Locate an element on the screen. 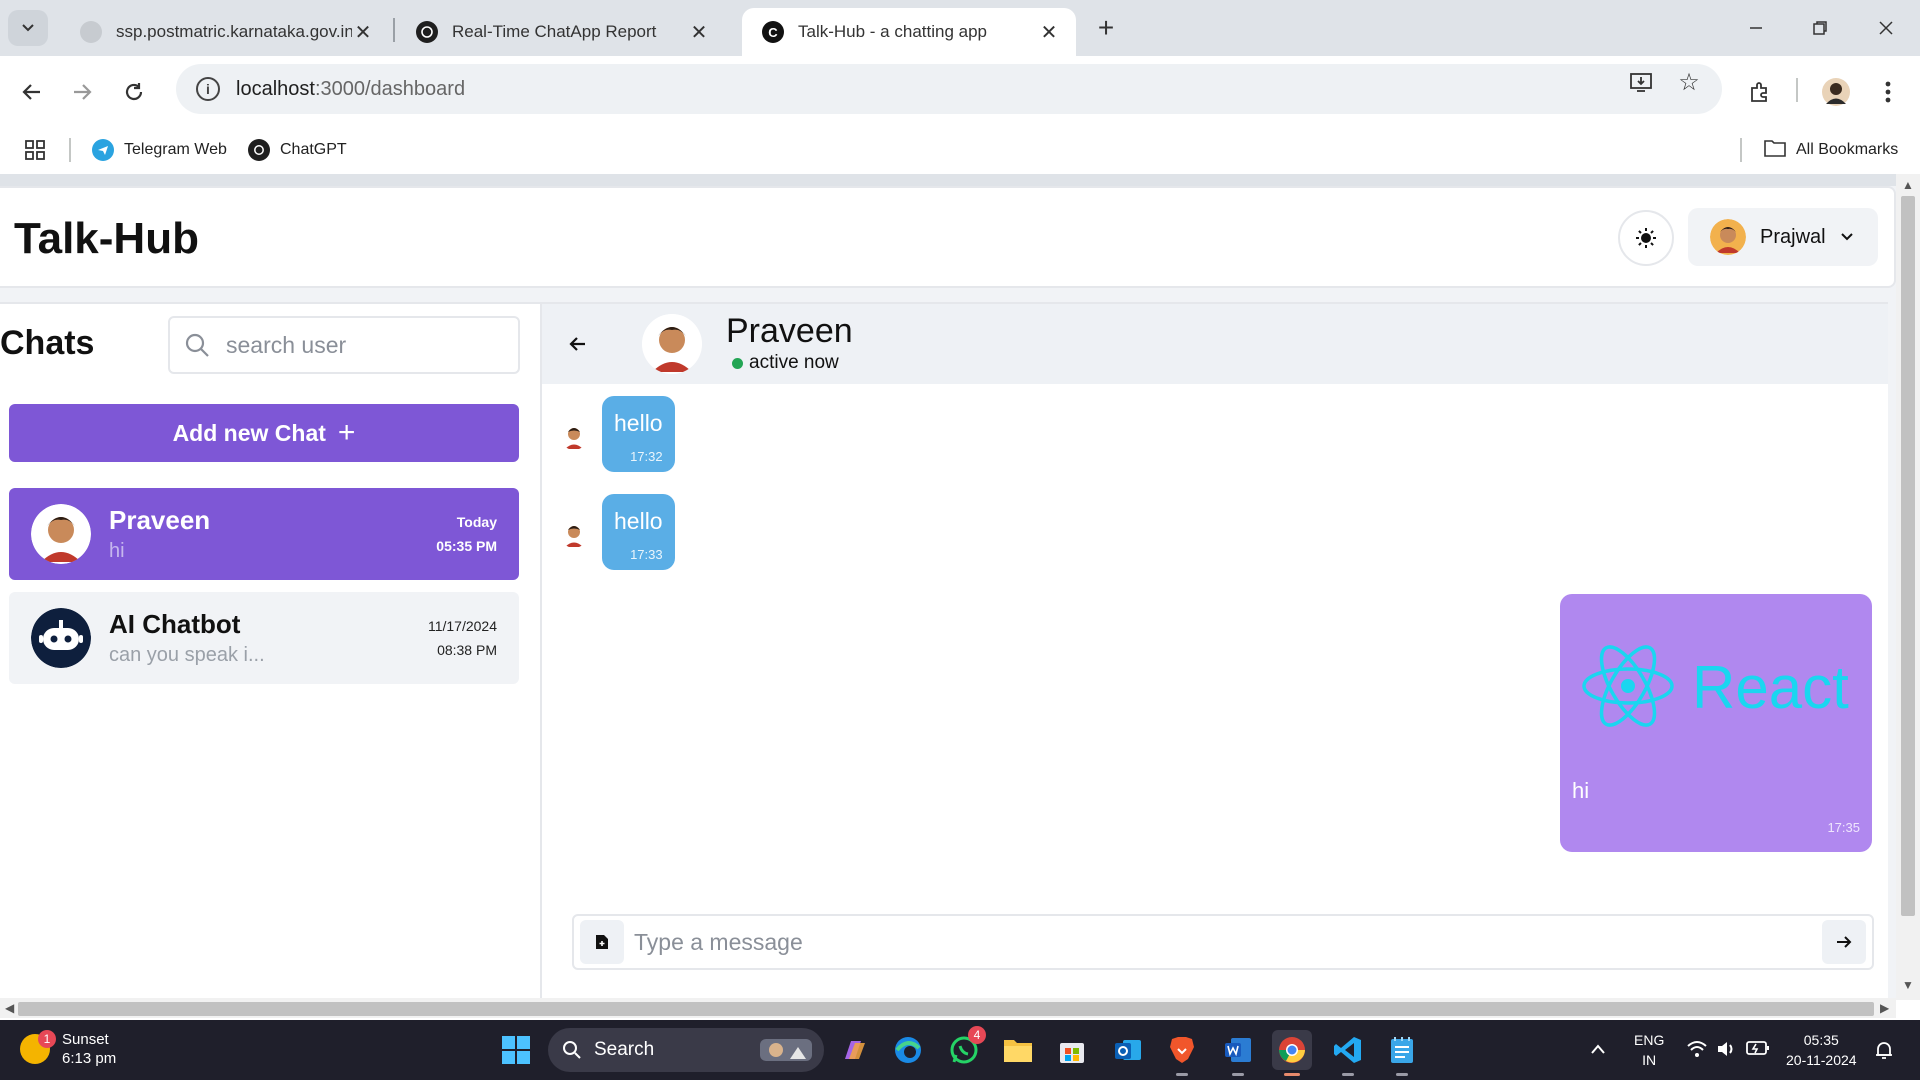 This screenshot has height=1080, width=1920. outlook-app is located at coordinates (1128, 1050).